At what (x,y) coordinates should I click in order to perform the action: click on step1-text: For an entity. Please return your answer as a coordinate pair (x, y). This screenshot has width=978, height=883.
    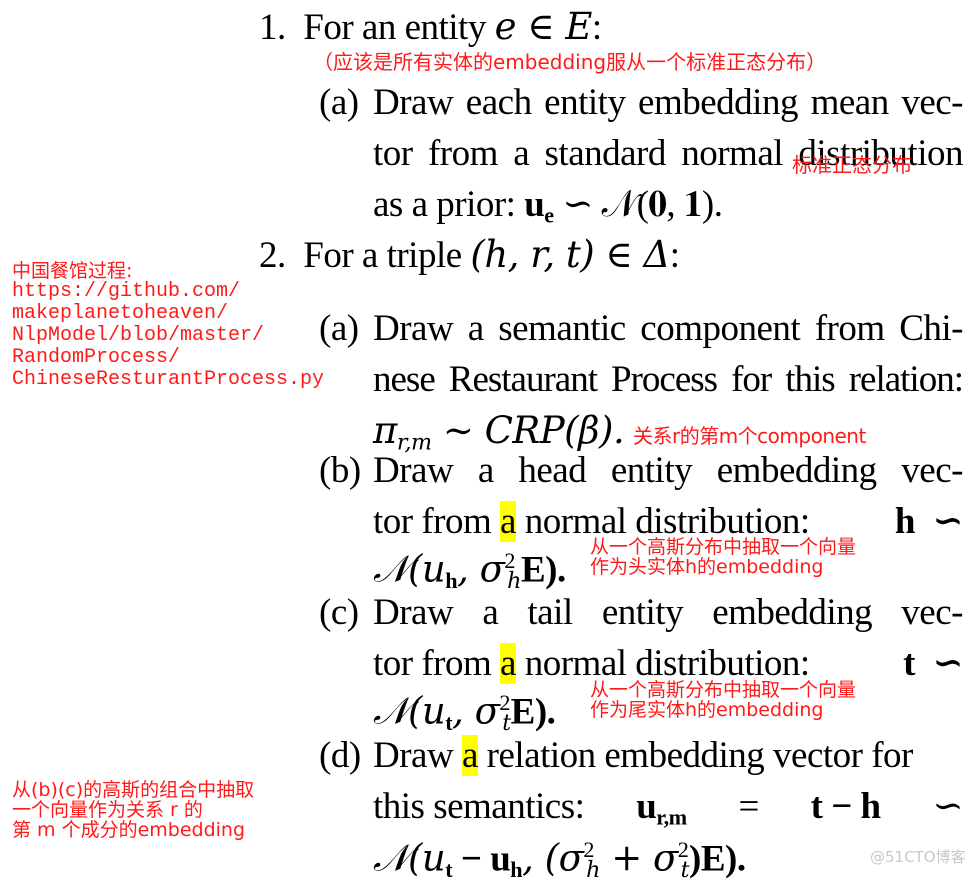
    Looking at the image, I should click on (399, 27).